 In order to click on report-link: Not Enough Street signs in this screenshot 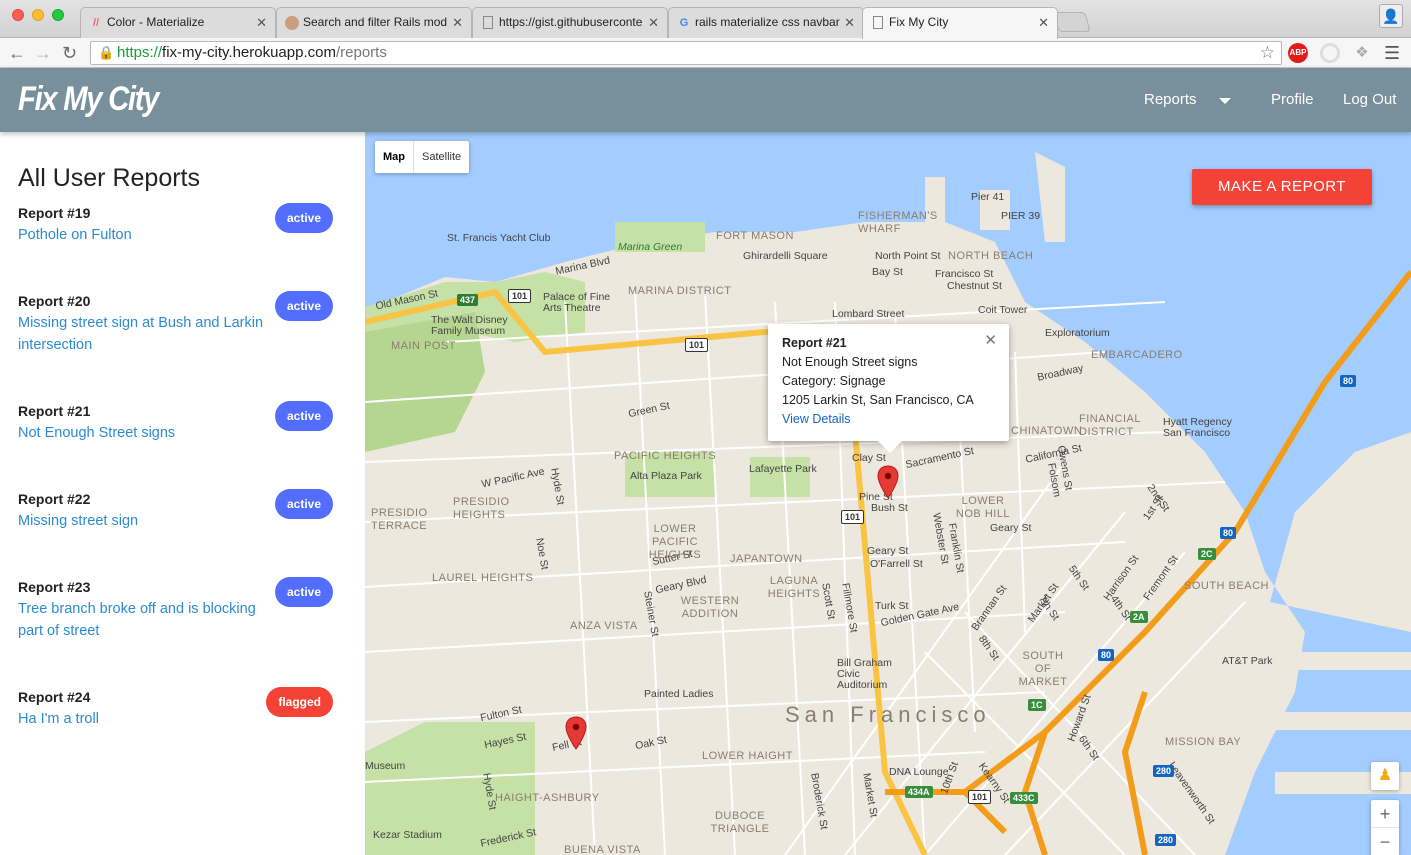, I will do `click(149, 433)`.